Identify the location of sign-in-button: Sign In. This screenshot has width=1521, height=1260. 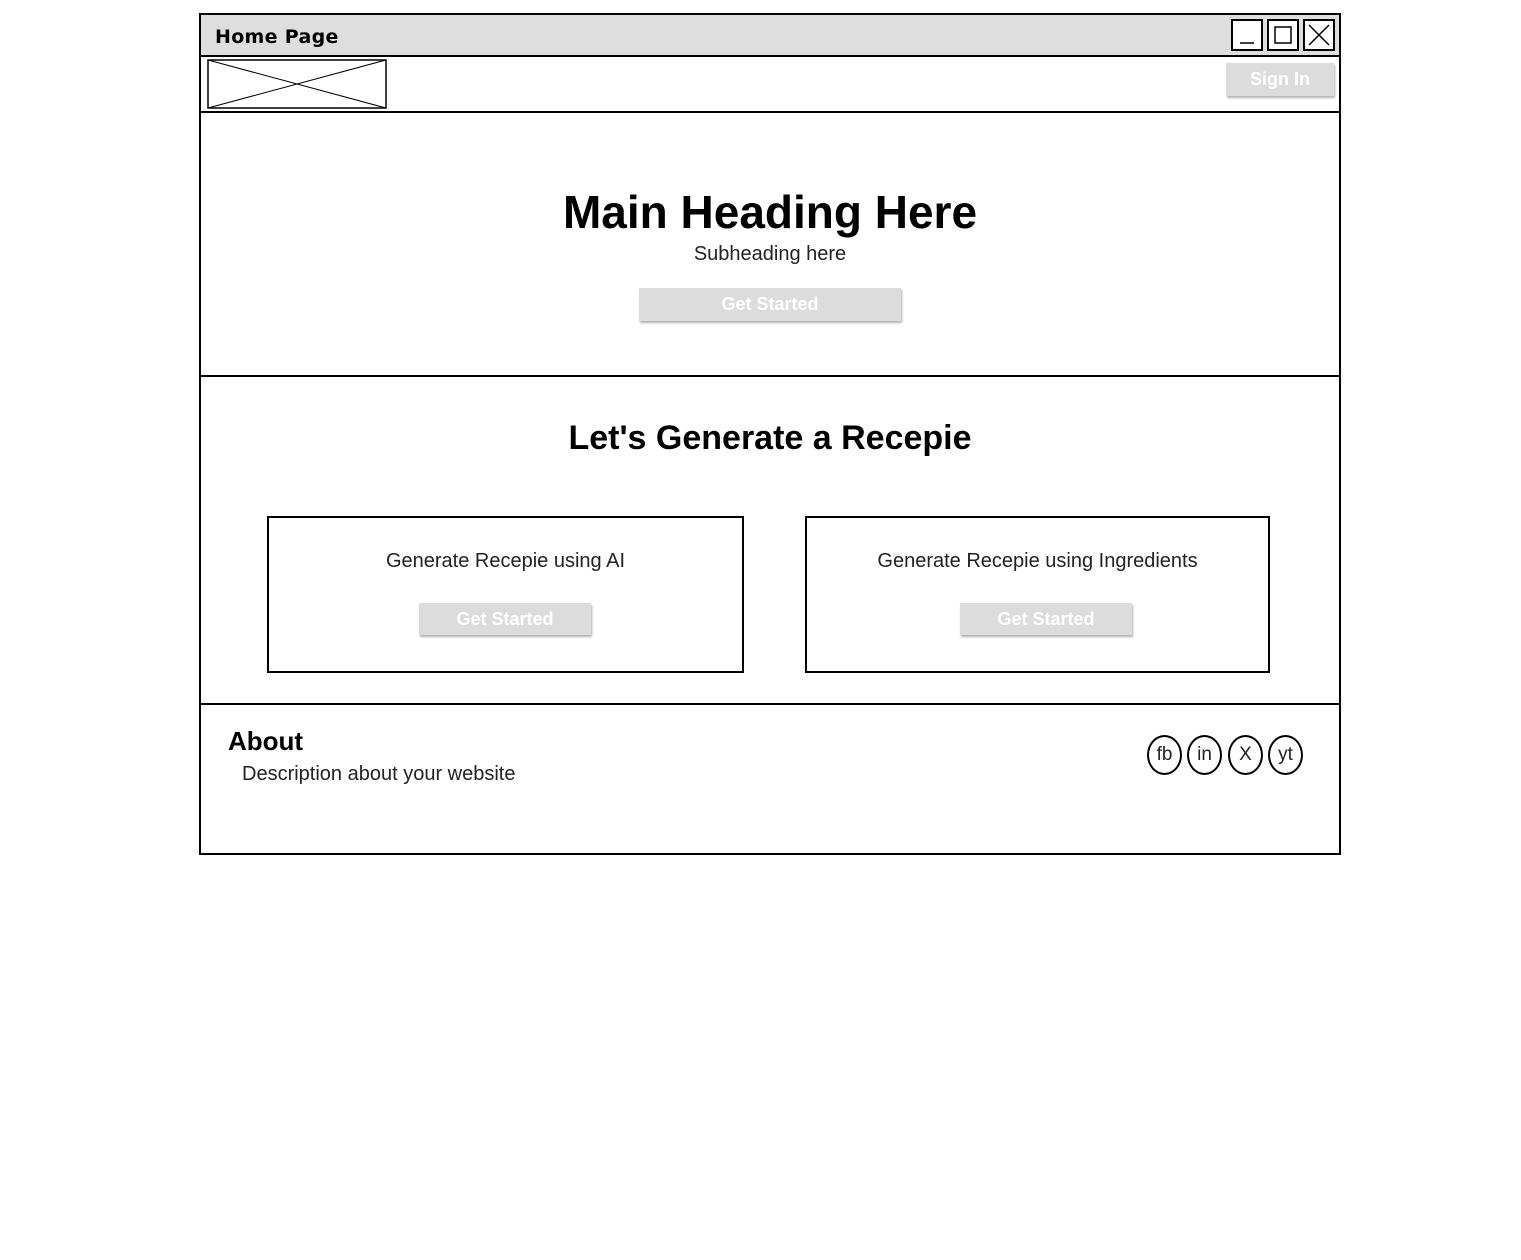
(1280, 79).